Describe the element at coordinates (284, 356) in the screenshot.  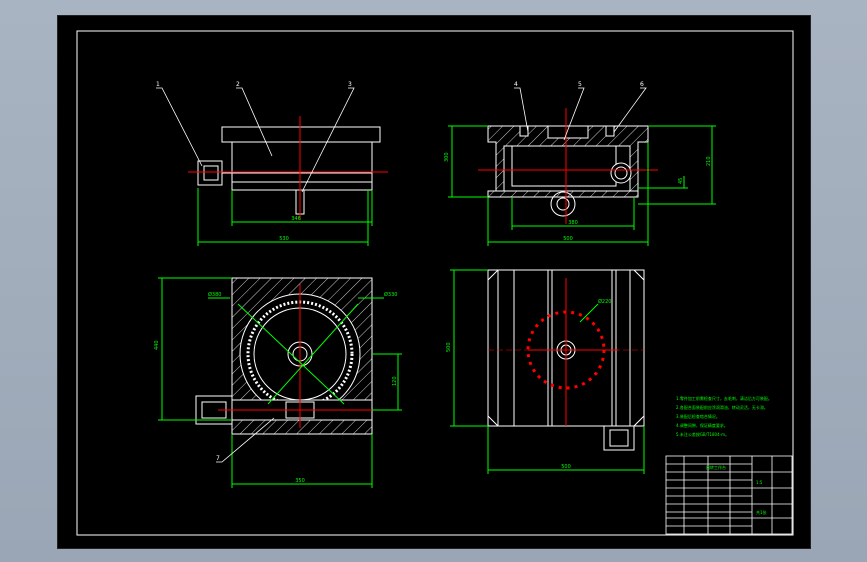
I see `top-section-view` at that location.